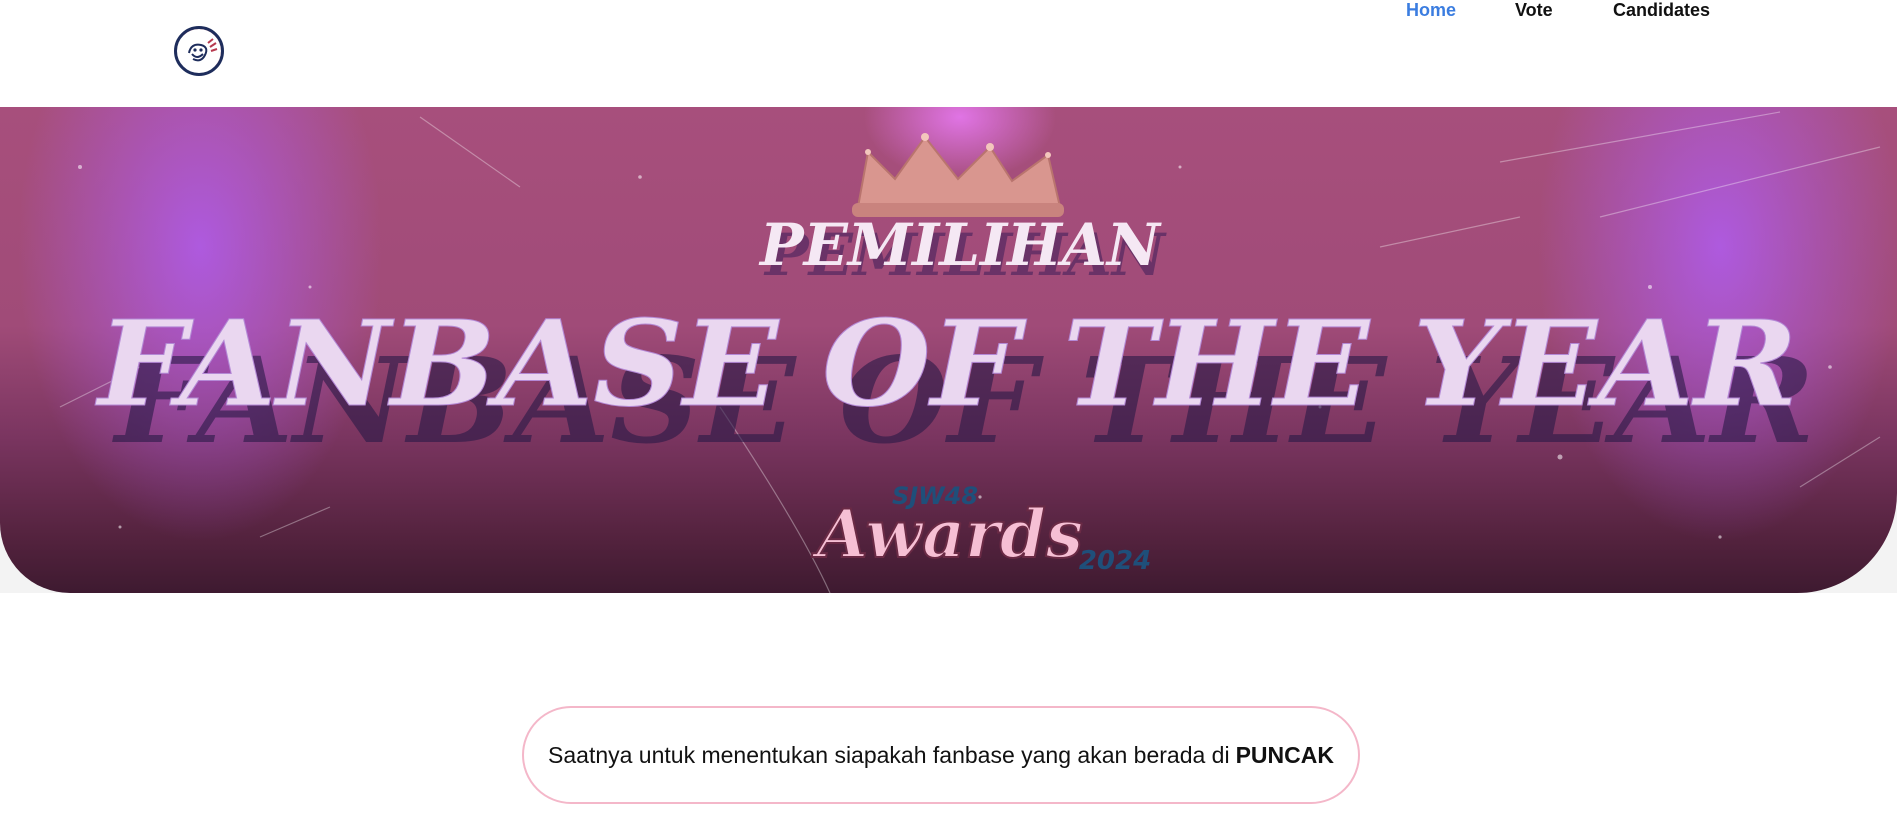  Describe the element at coordinates (1115, 561) in the screenshot. I see `svg-text: 2024` at that location.